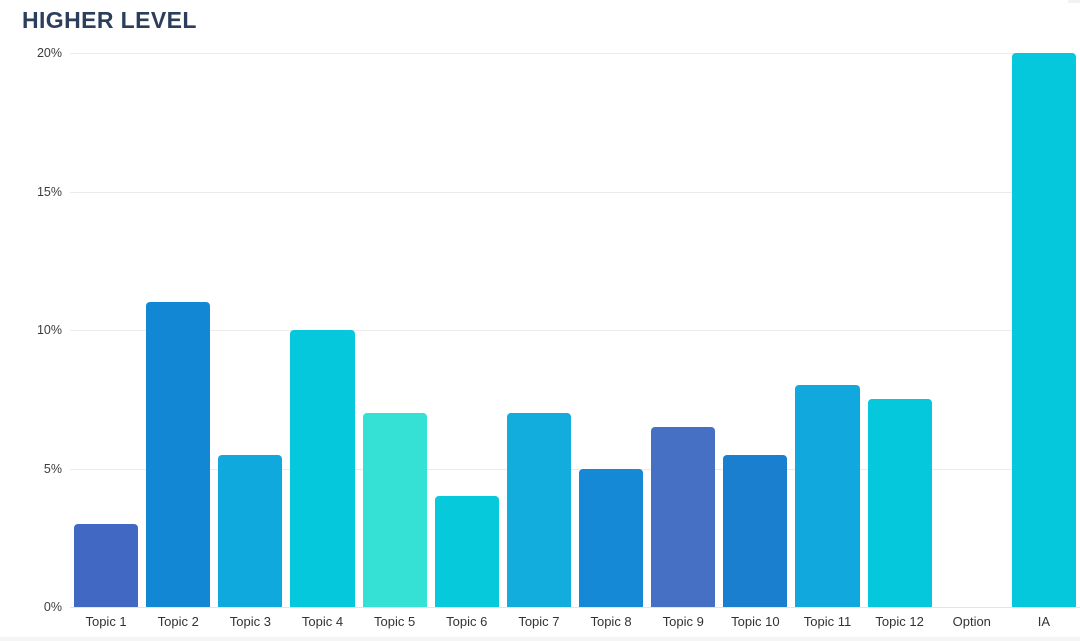  Describe the element at coordinates (683, 621) in the screenshot. I see `x-axis-tick-label: Topic 9` at that location.